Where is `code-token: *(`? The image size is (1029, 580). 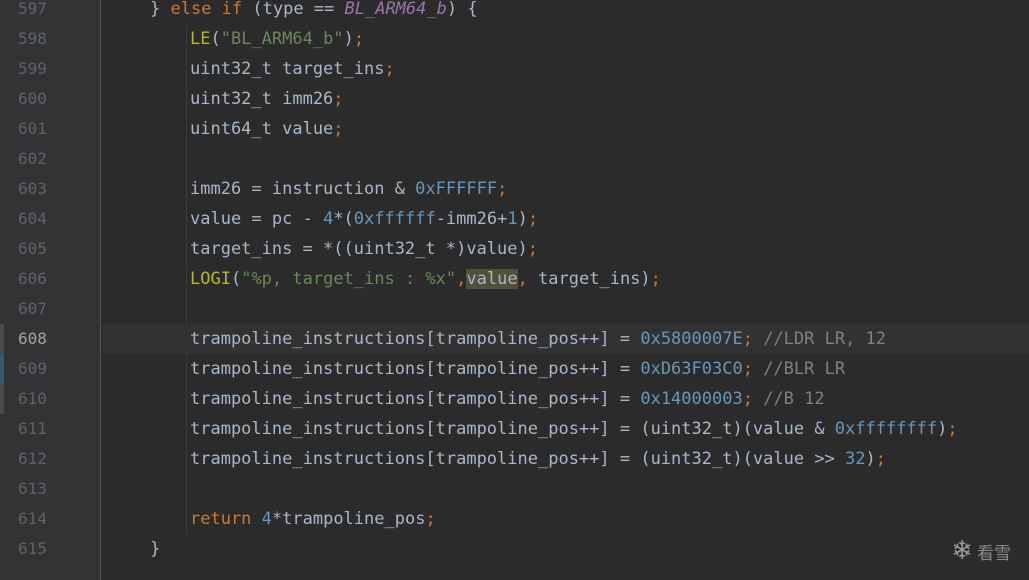
code-token: *( is located at coordinates (343, 219).